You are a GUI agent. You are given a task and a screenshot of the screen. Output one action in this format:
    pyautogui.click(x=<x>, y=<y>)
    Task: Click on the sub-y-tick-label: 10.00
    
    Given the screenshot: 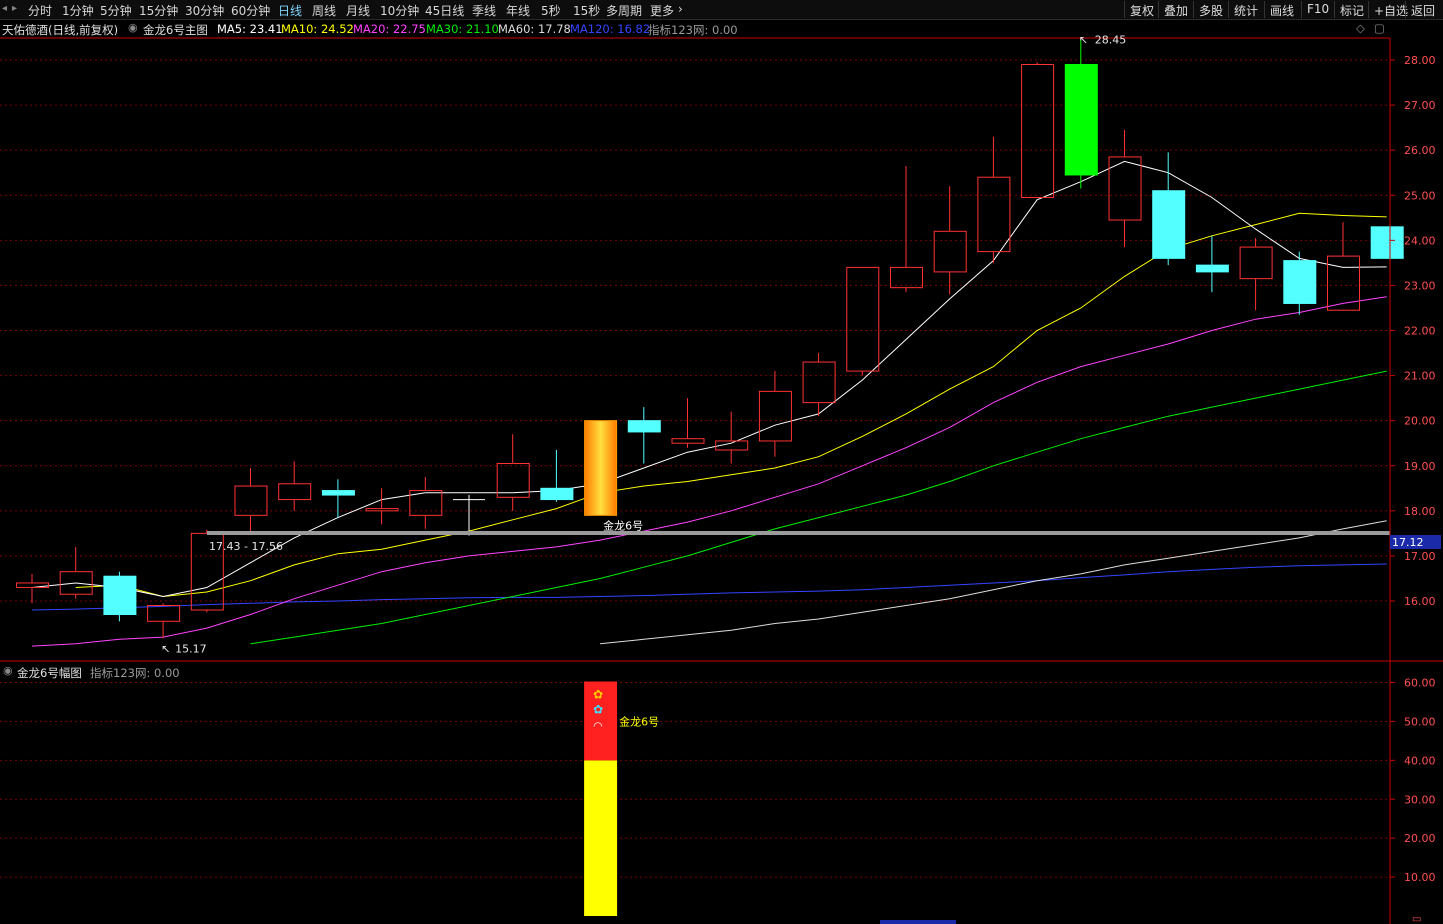 What is the action you would take?
    pyautogui.click(x=1420, y=877)
    